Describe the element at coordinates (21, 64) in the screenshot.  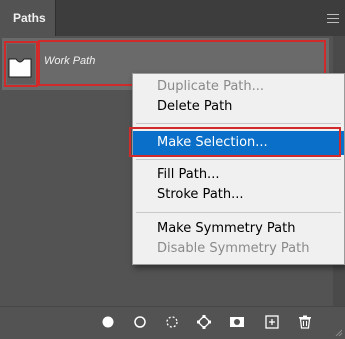
I see `path-thumbnail-icon` at that location.